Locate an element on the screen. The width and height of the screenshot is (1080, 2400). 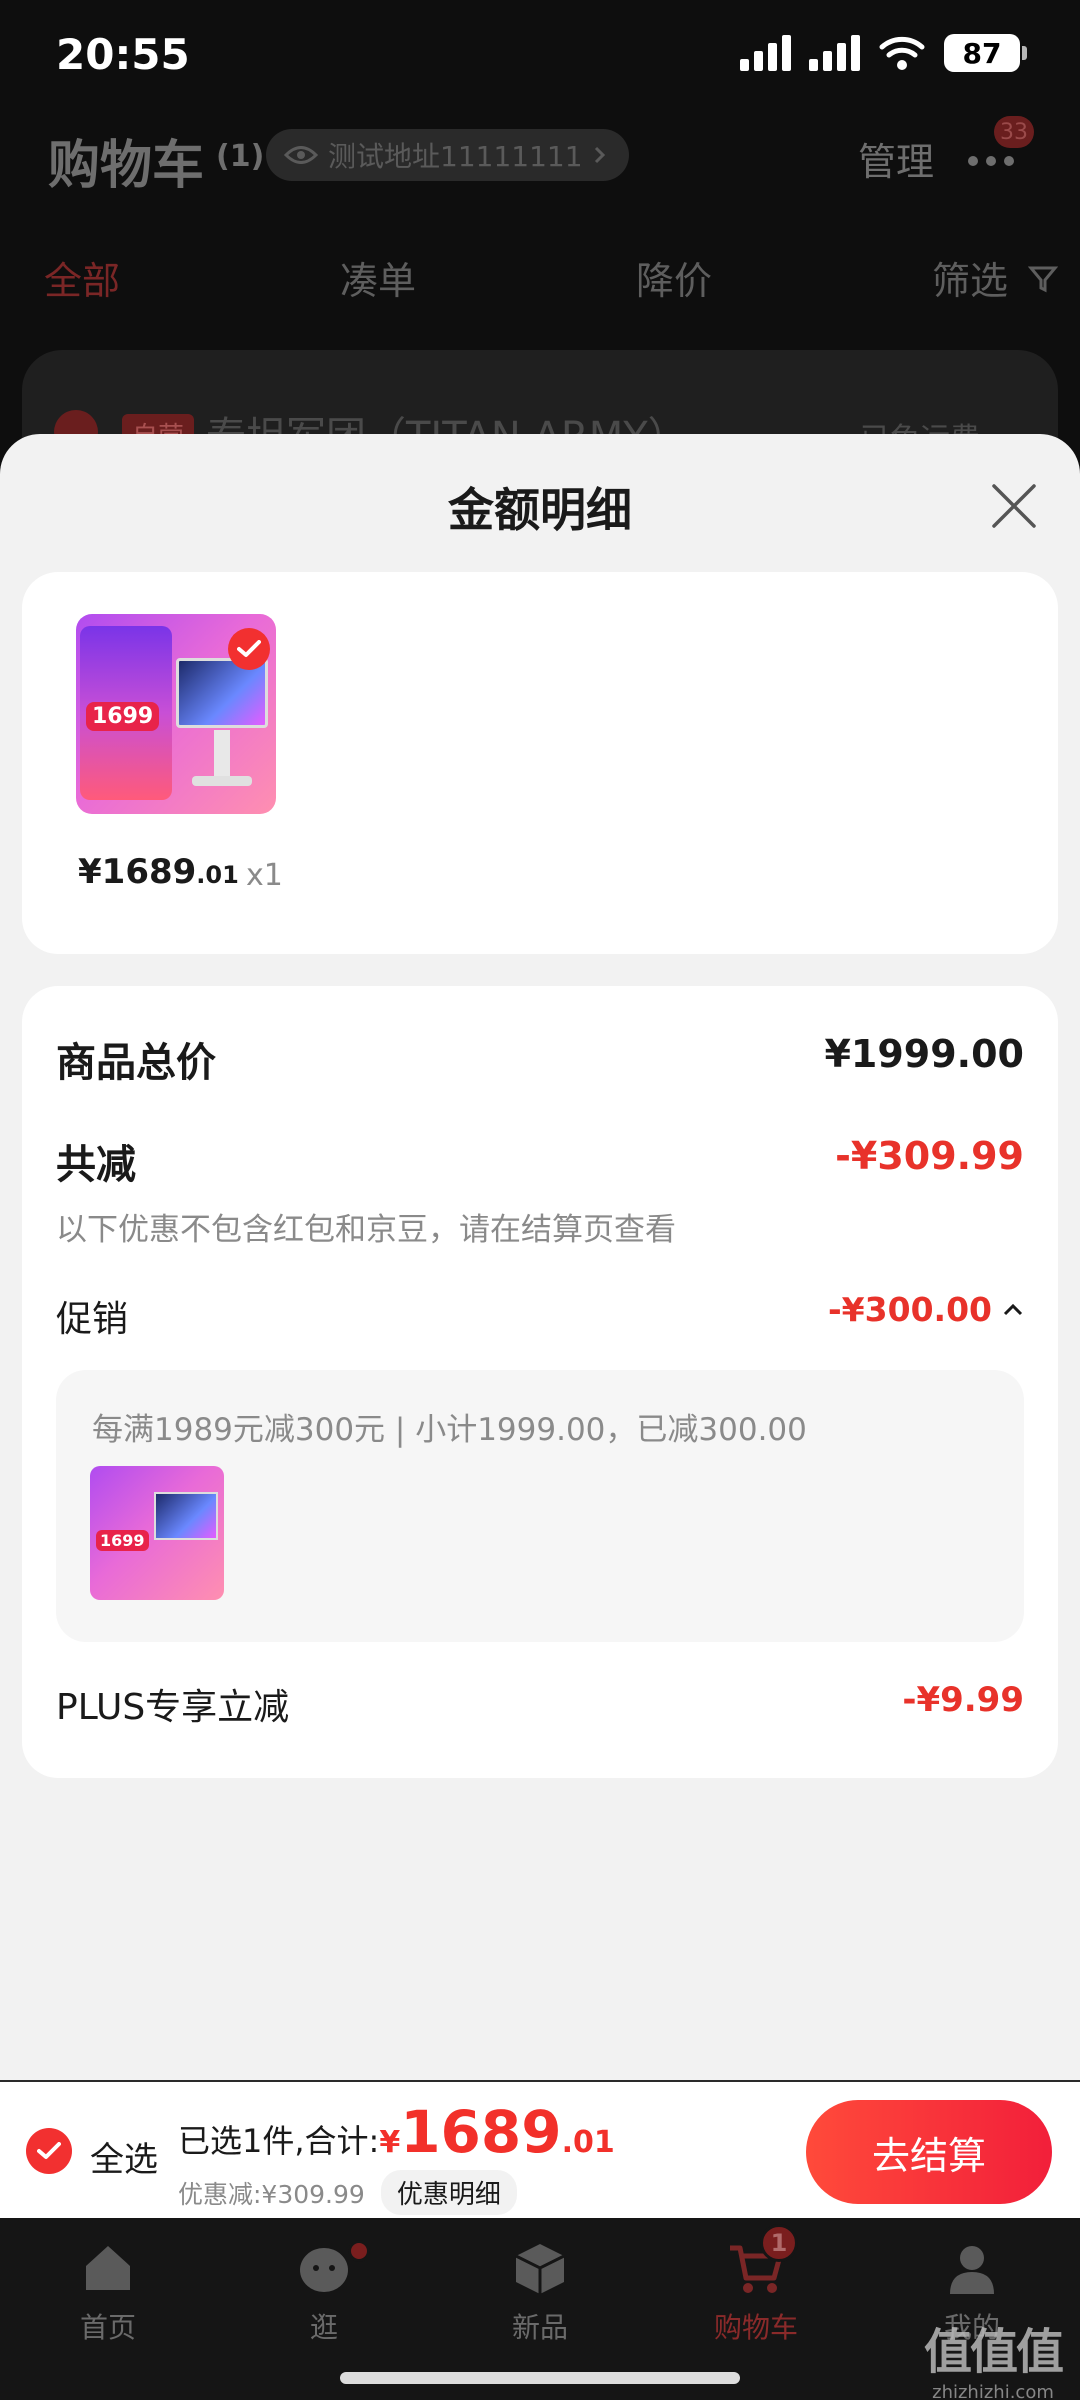
new-products-icon is located at coordinates (540, 2269).